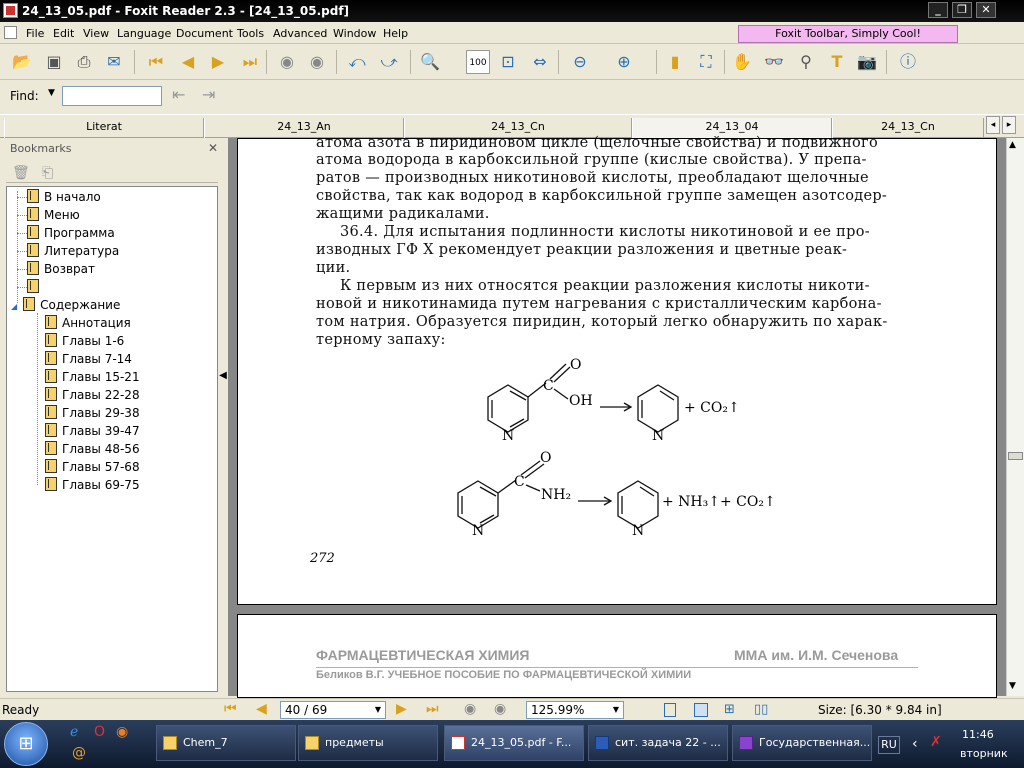 Image resolution: width=1024 pixels, height=768 pixels. What do you see at coordinates (729, 709) in the screenshot?
I see `facing-icon: ⊞` at bounding box center [729, 709].